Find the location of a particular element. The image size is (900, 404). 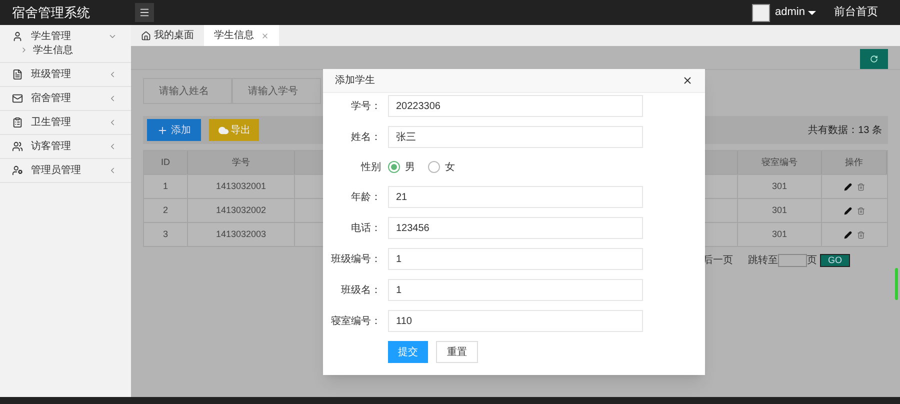

menu-icon is located at coordinates (144, 12).